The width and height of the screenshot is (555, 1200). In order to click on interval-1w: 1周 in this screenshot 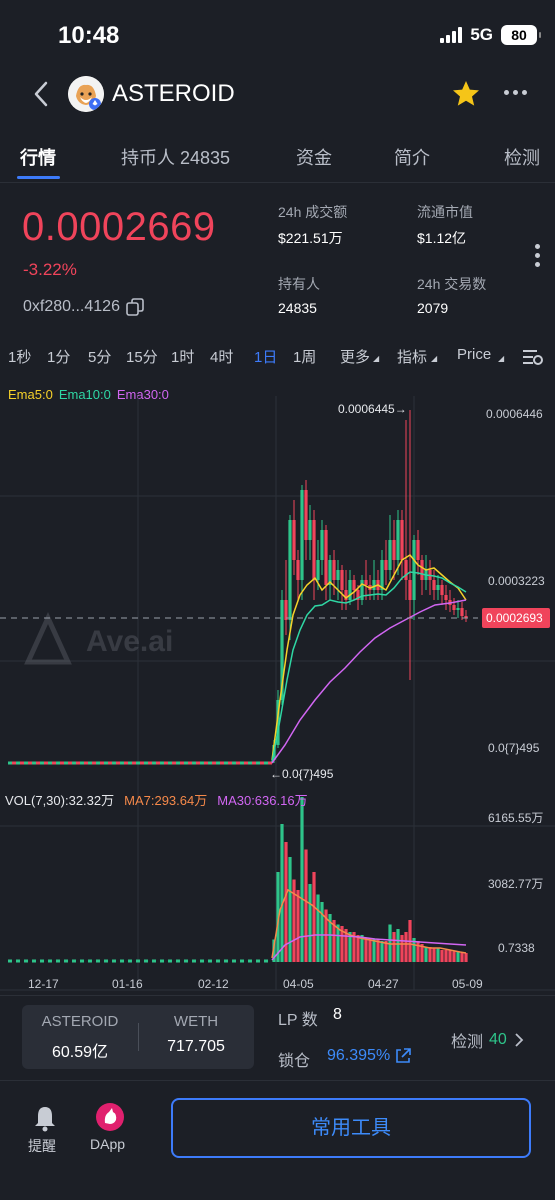, I will do `click(304, 356)`.